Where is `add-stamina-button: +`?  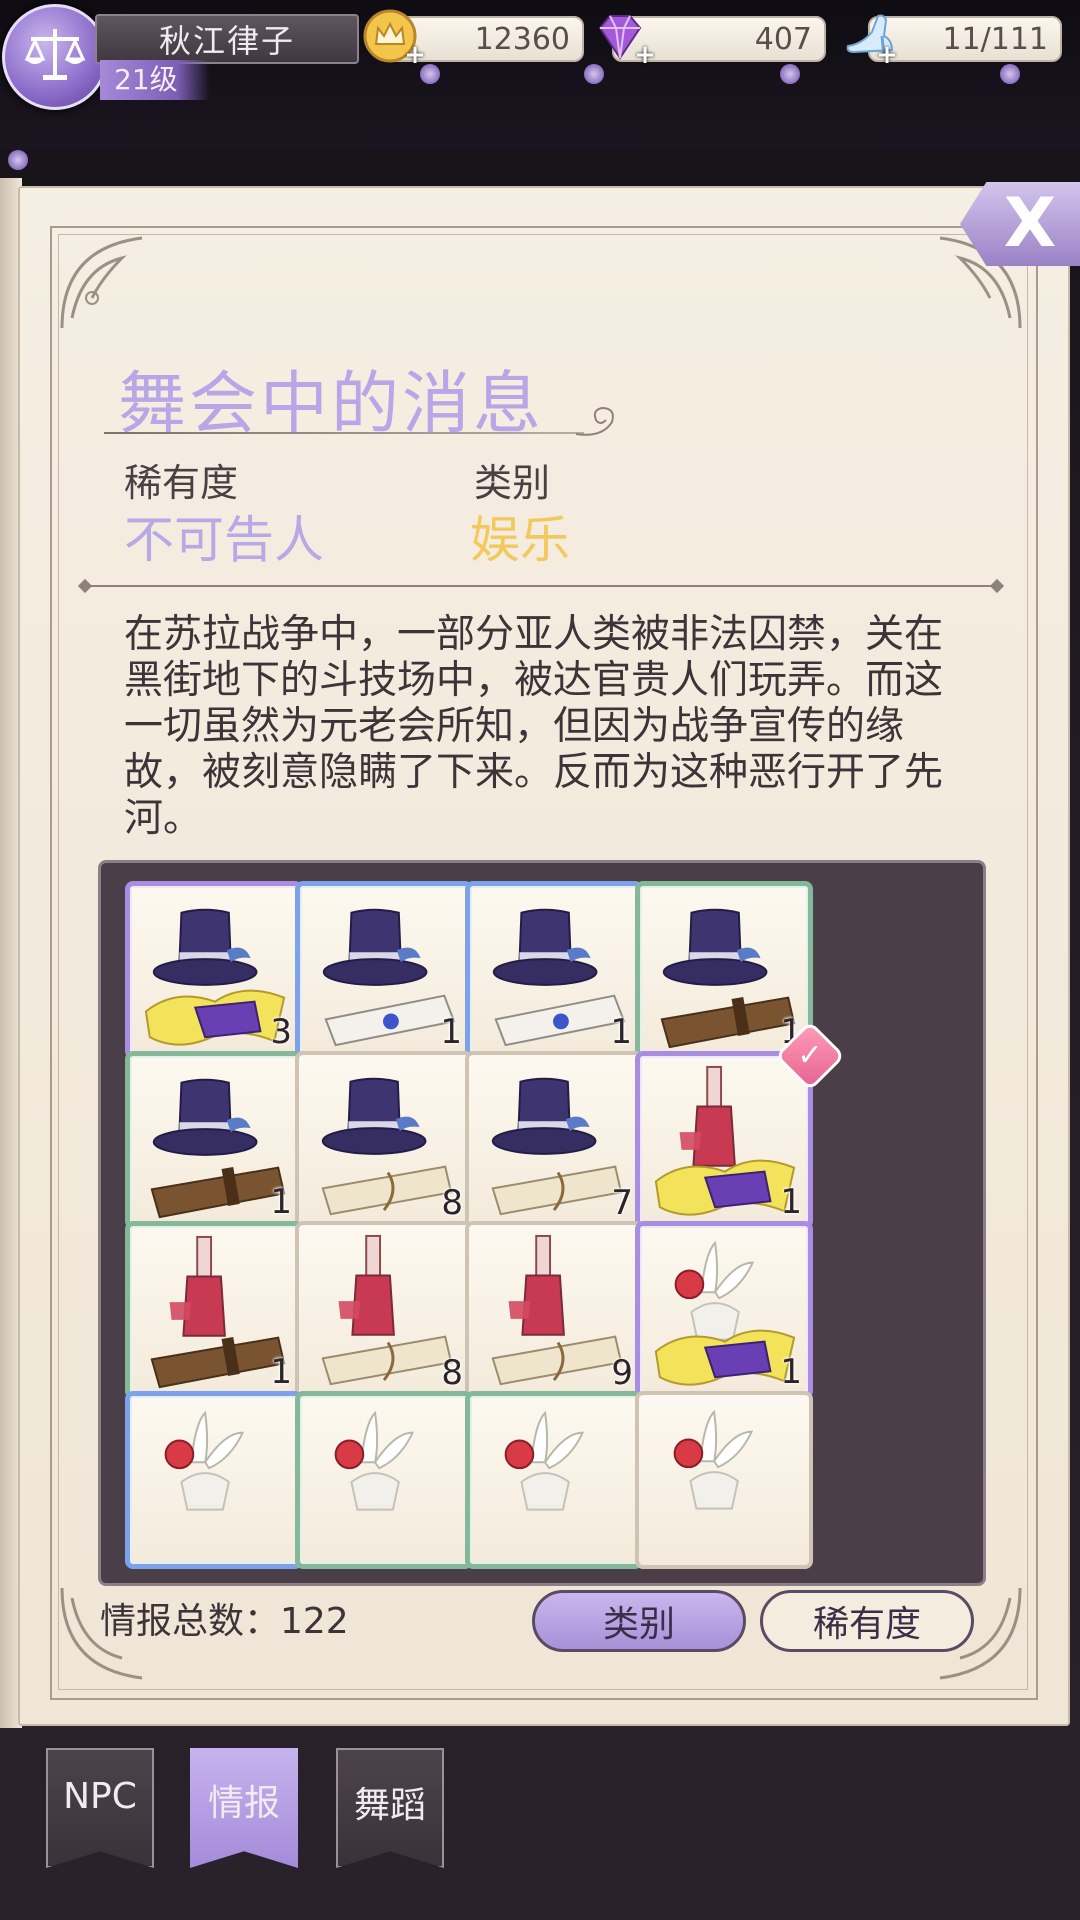 add-stamina-button: + is located at coordinates (887, 55).